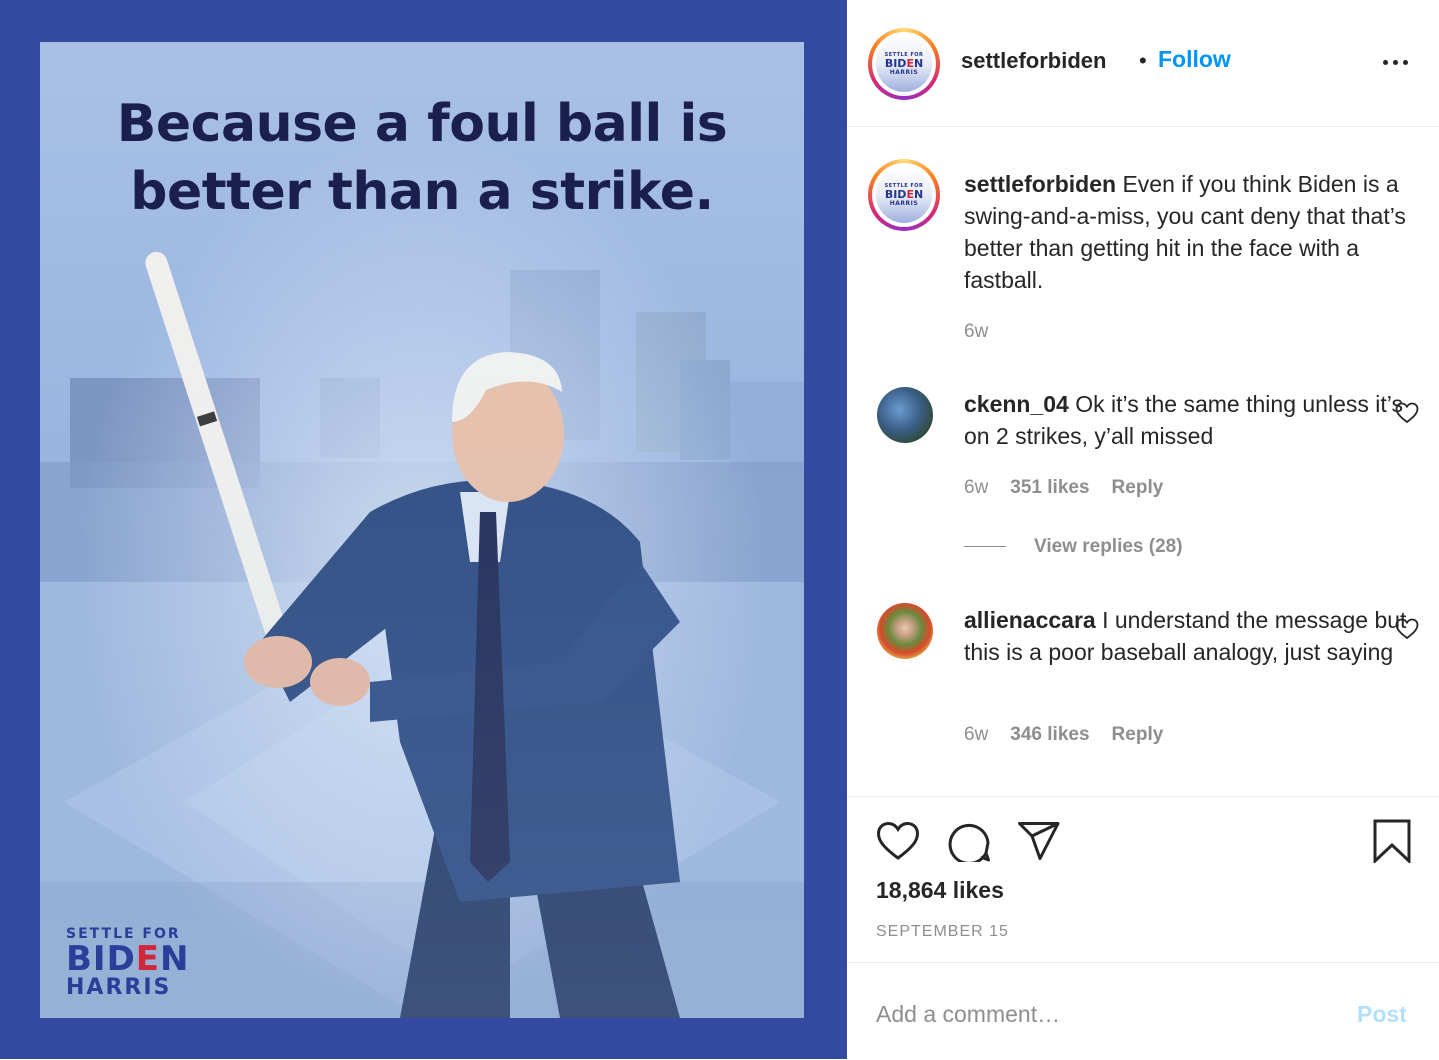 Image resolution: width=1439 pixels, height=1060 pixels. I want to click on header-username: settleforbiden, so click(1033, 61).